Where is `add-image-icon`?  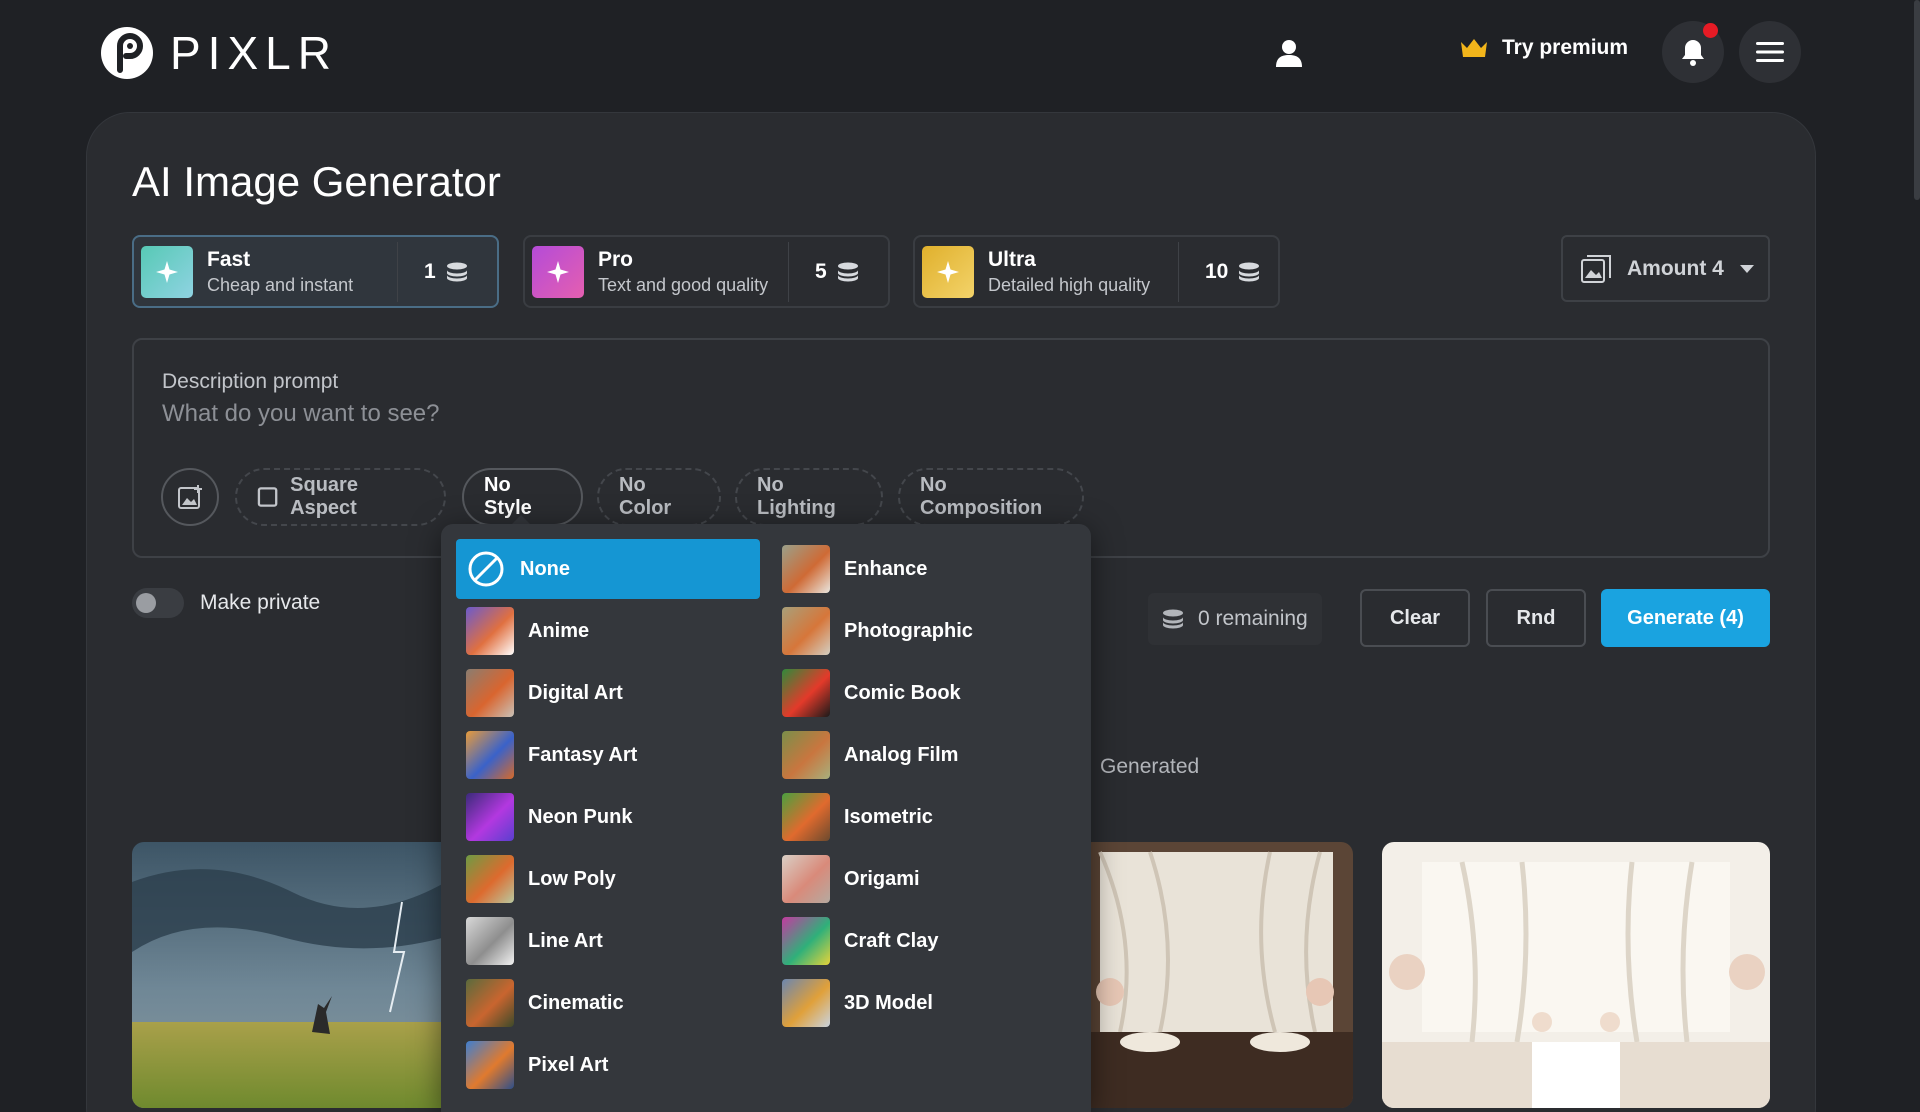 add-image-icon is located at coordinates (190, 497).